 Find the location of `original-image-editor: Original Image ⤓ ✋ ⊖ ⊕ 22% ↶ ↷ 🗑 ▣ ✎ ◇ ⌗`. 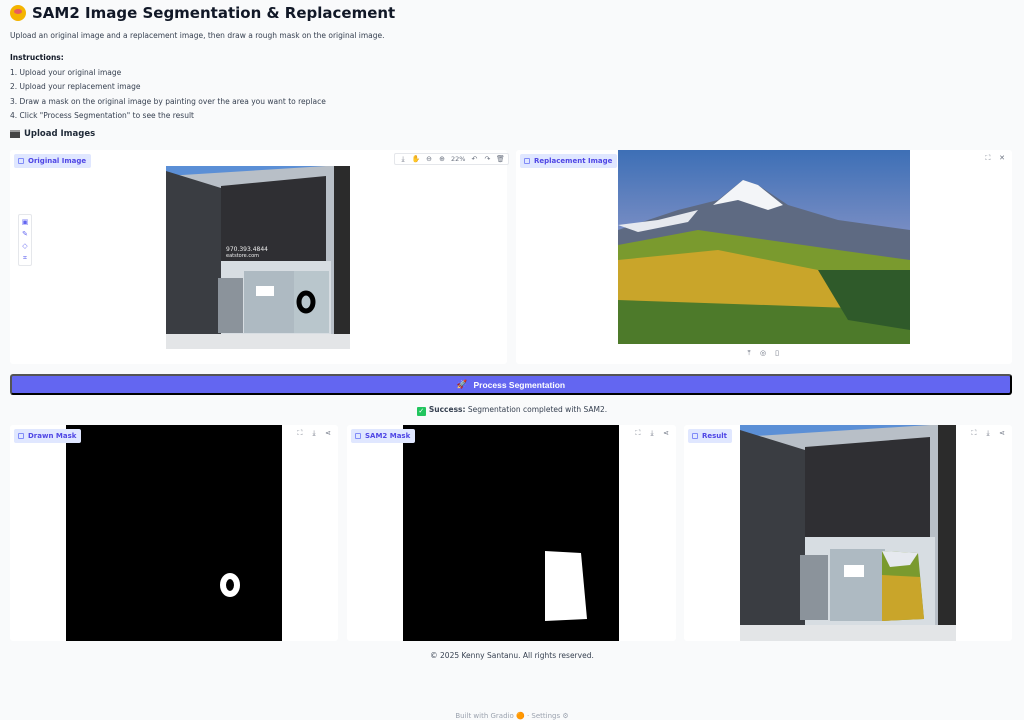

original-image-editor: Original Image ⤓ ✋ ⊖ ⊕ 22% ↶ ↷ 🗑 ▣ ✎ ◇ ⌗ is located at coordinates (260, 257).